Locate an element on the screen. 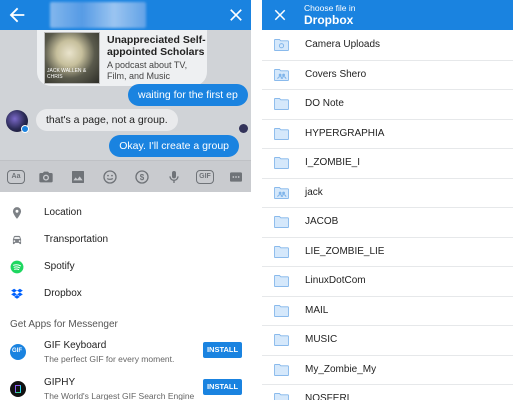 The width and height of the screenshot is (513, 400). menu-item-dropbox: Dropbox is located at coordinates (125, 294).